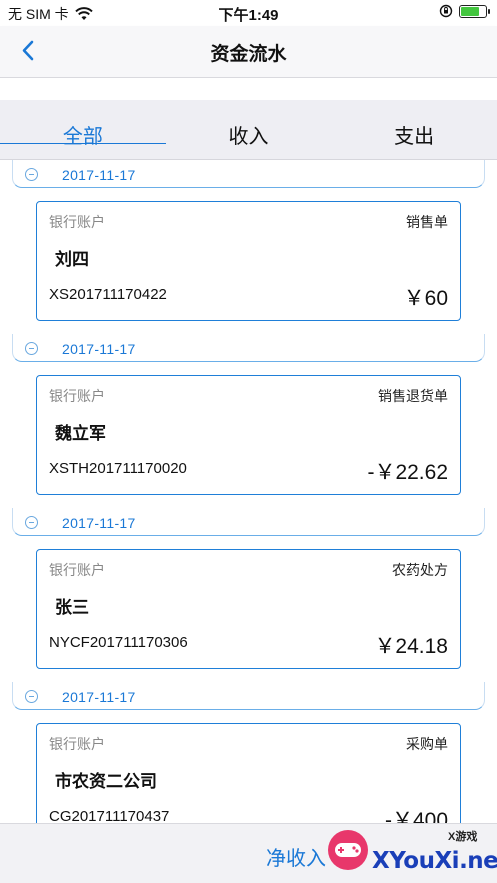 This screenshot has width=497, height=883. What do you see at coordinates (82, 137) in the screenshot?
I see `tab-label: 全部` at bounding box center [82, 137].